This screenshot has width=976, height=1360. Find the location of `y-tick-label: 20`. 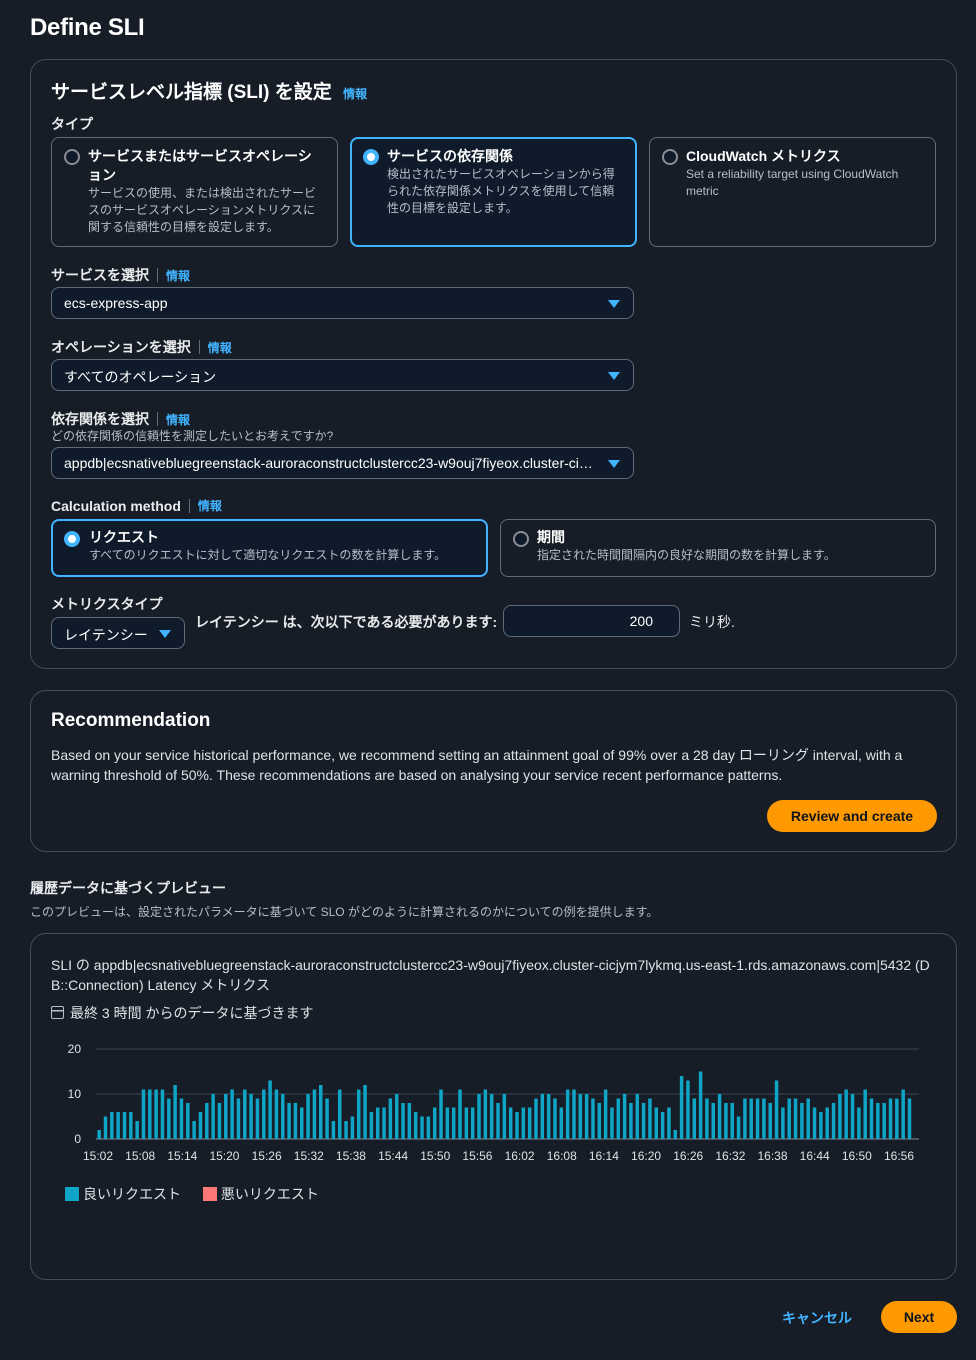

y-tick-label: 20 is located at coordinates (75, 1049).